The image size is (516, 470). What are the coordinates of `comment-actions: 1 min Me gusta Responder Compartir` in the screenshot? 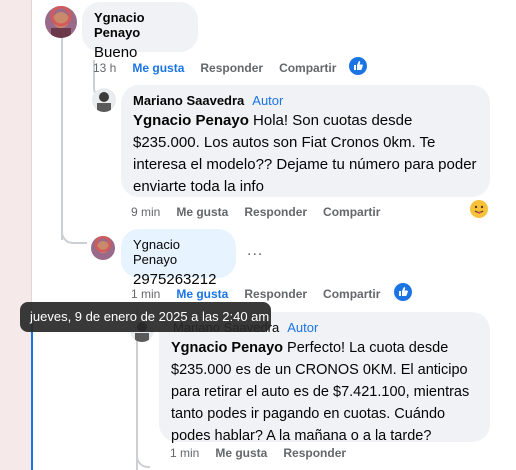 It's located at (255, 294).